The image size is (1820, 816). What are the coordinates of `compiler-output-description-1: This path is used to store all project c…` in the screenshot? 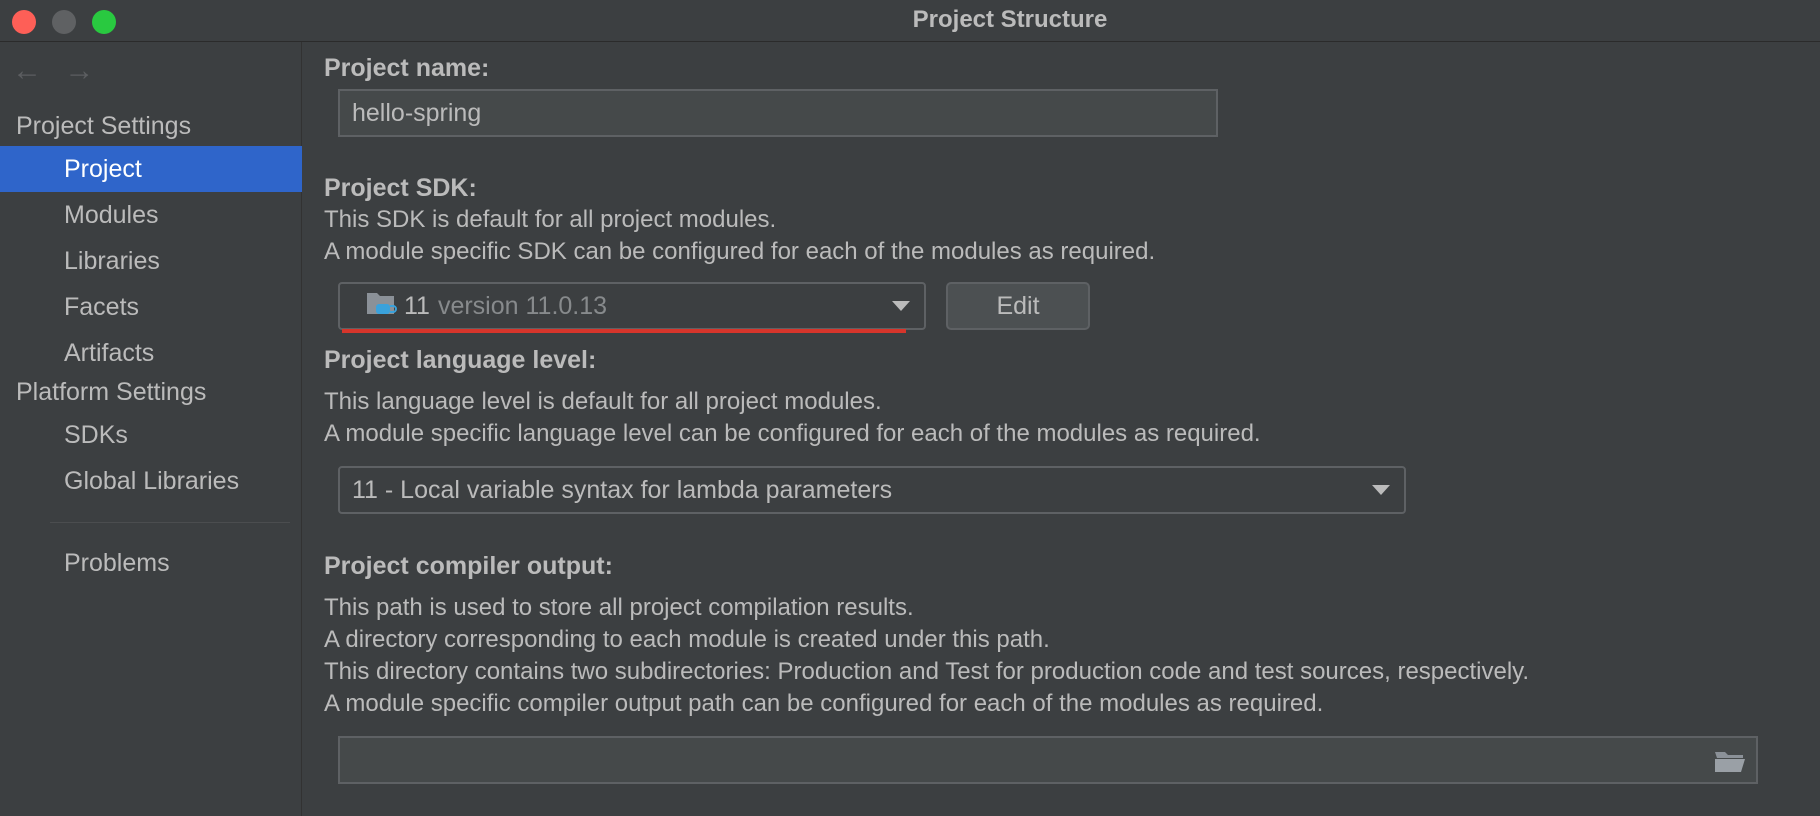 It's located at (619, 607).